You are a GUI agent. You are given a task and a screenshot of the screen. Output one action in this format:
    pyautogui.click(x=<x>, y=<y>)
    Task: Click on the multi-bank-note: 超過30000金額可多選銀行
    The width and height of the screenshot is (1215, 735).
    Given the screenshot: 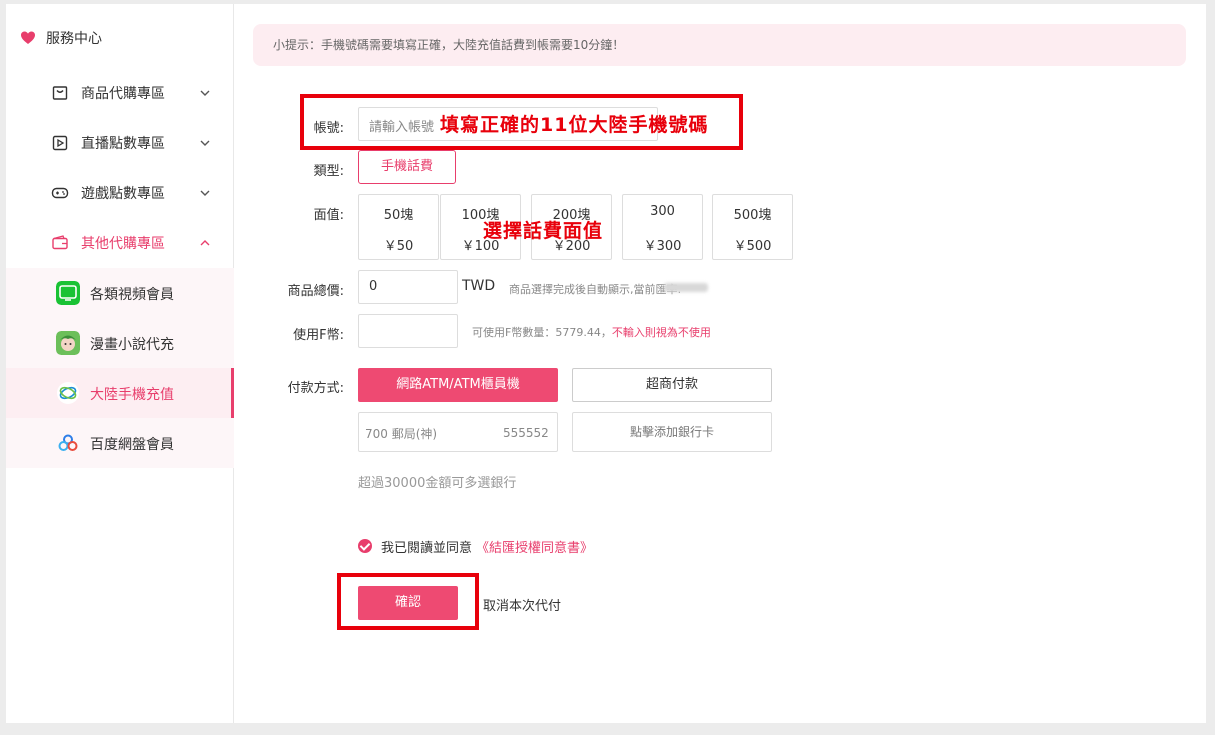 What is the action you would take?
    pyautogui.click(x=437, y=483)
    